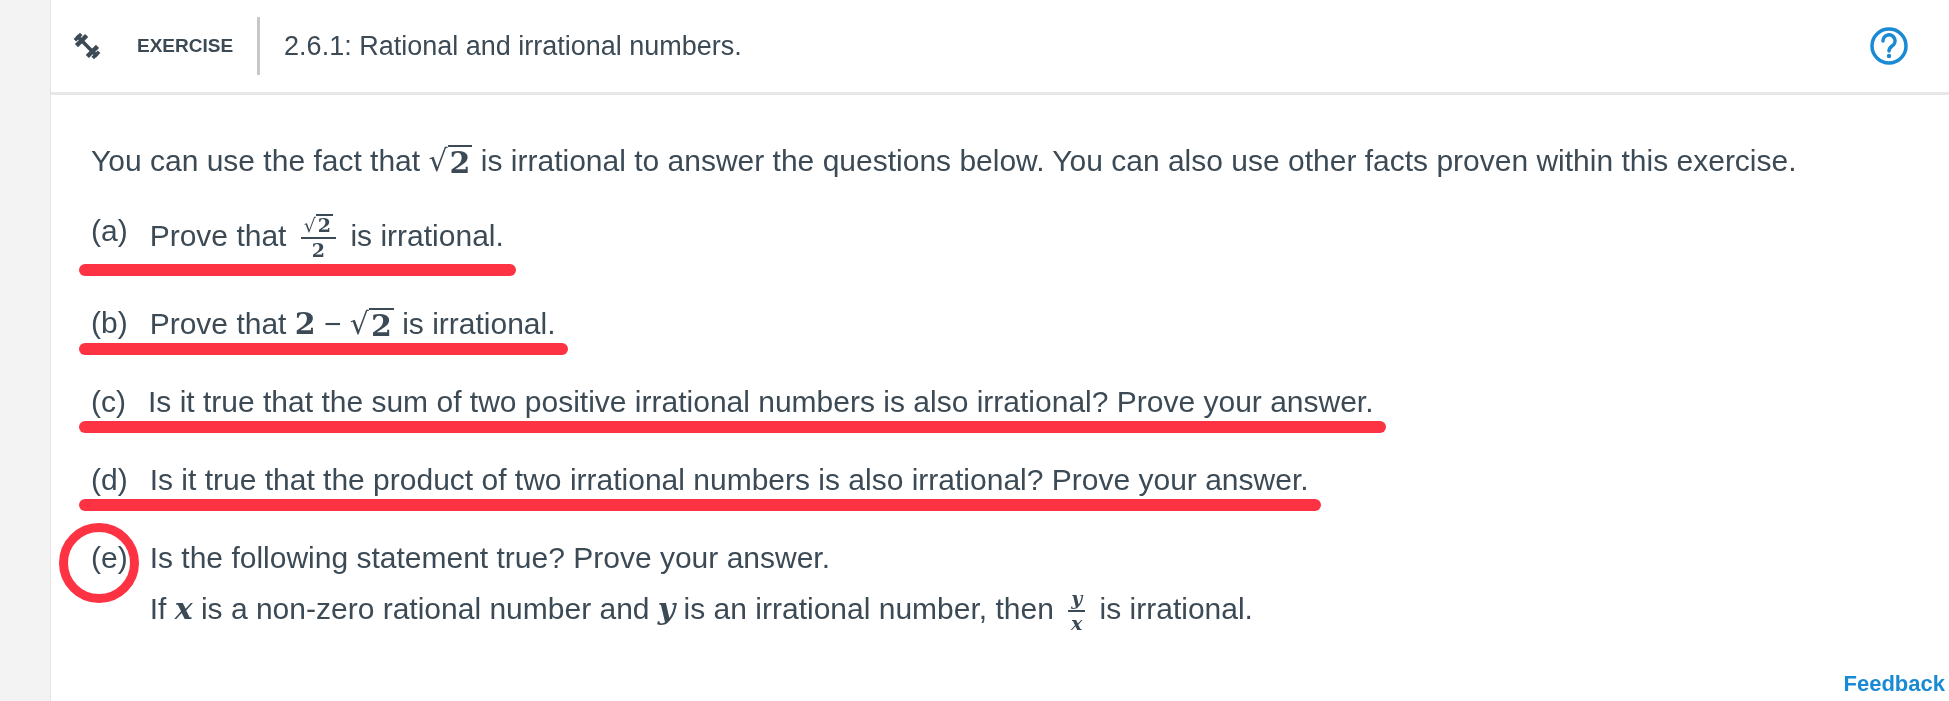 Image resolution: width=1949 pixels, height=701 pixels. I want to click on question-text: Is the following statement true? Prove your answer., so click(490, 558).